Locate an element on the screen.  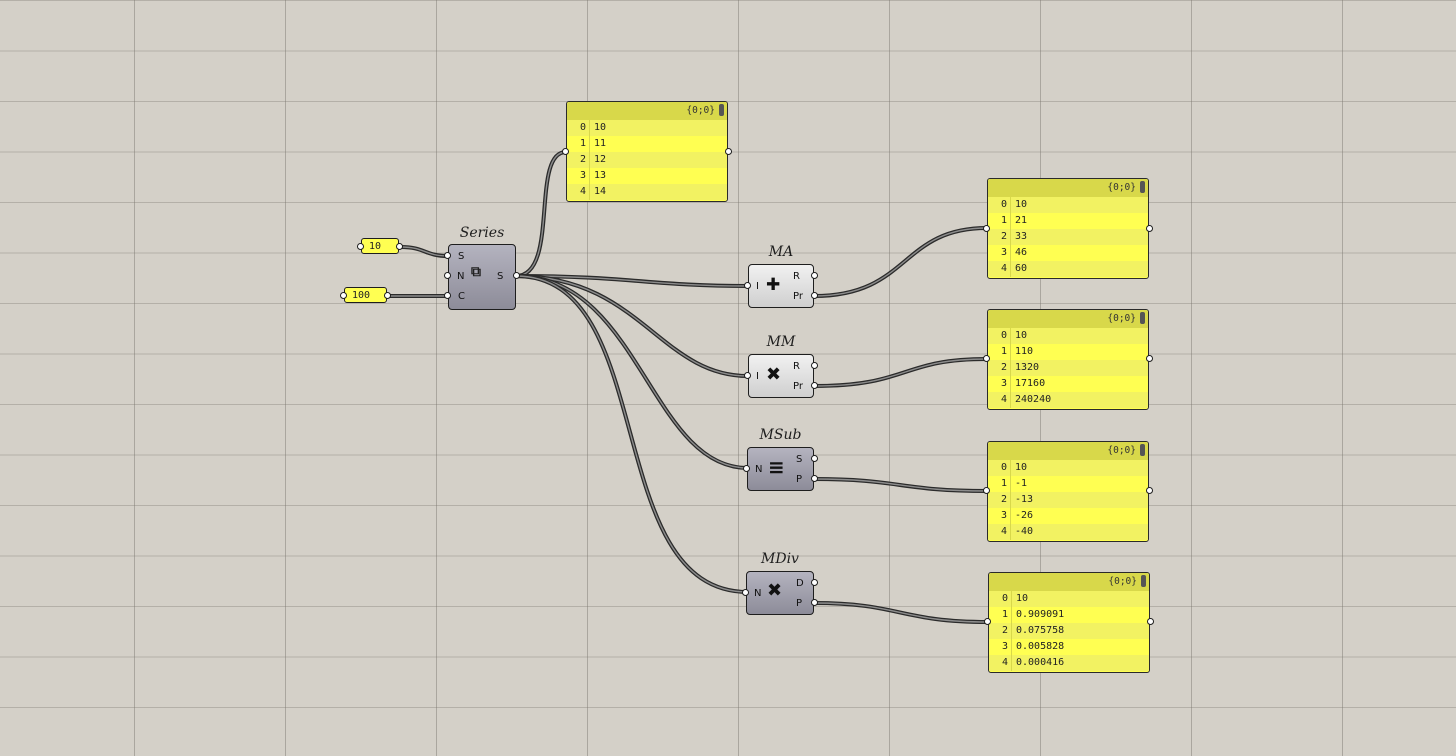
wire-slider-start-to-series is located at coordinates (424, 251).